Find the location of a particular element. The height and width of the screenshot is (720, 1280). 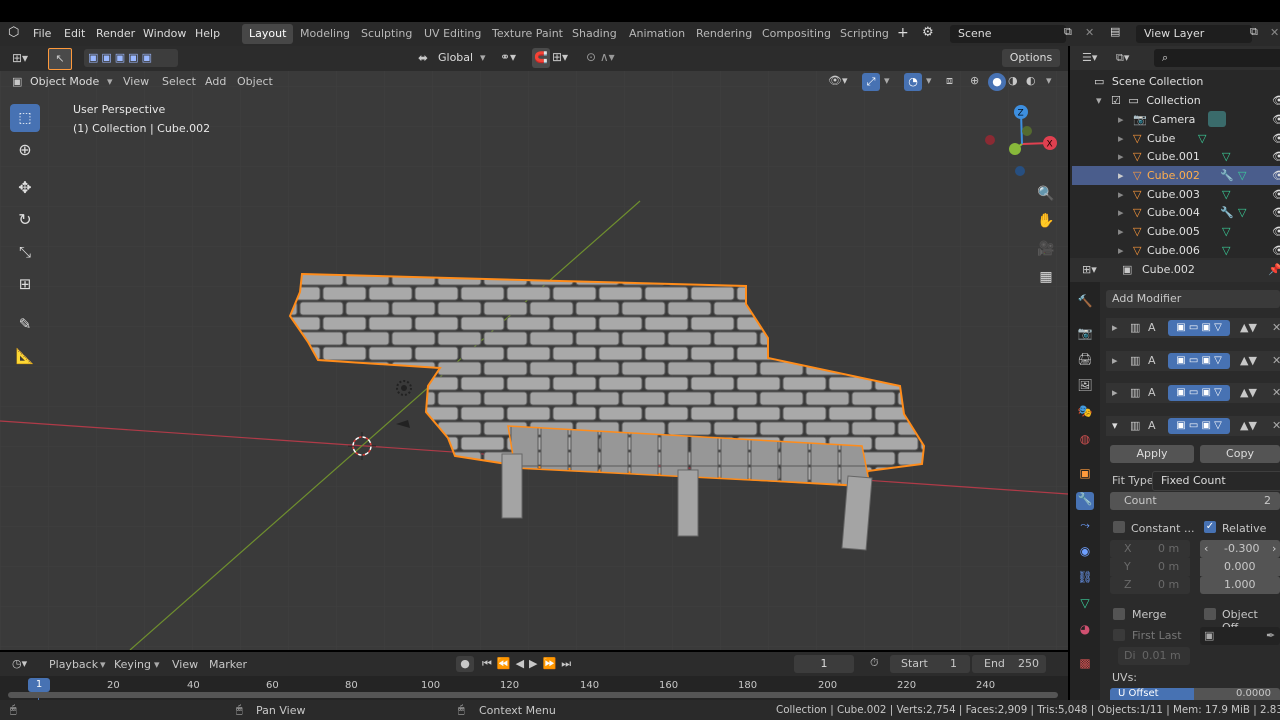

timeline-menu-view: View is located at coordinates (185, 664).